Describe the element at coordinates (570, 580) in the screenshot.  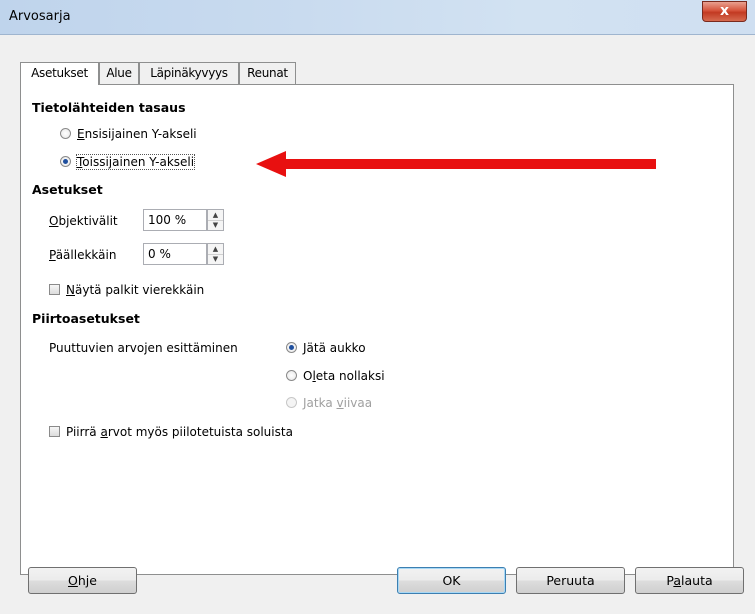
I see `cancel-button: Peruuta` at that location.